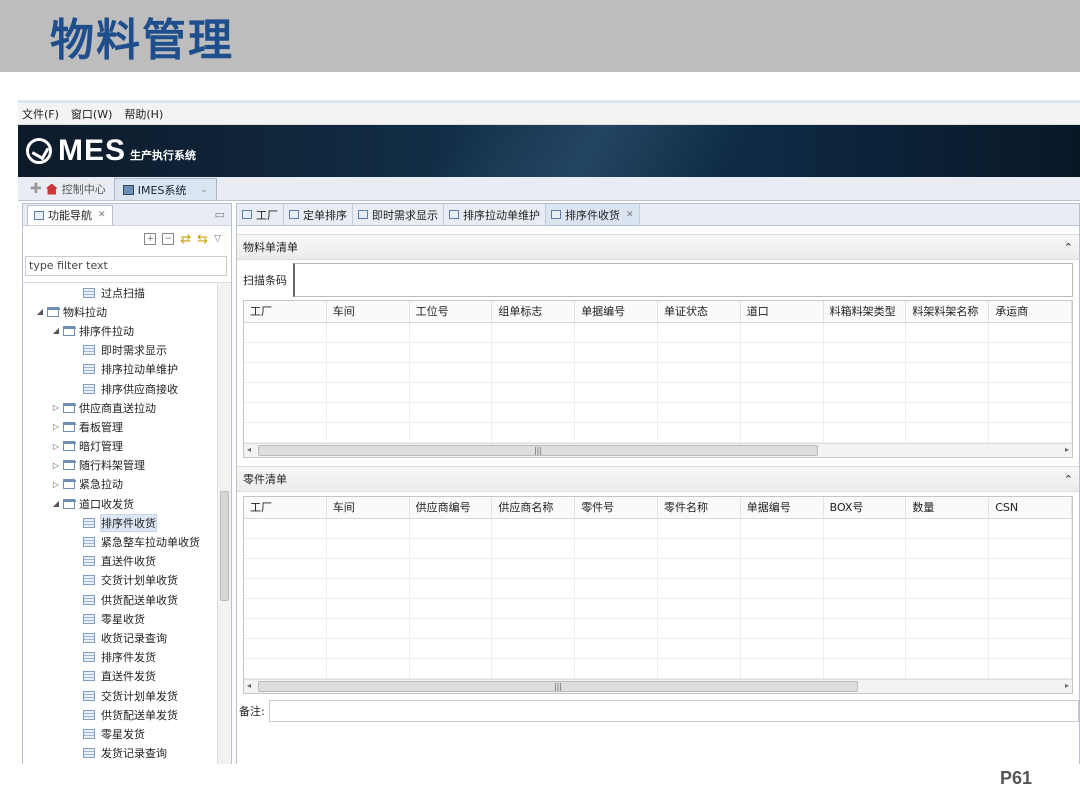 The height and width of the screenshot is (810, 1080). I want to click on tab-sort-pull-maintain: 排序拉动单维护, so click(495, 214).